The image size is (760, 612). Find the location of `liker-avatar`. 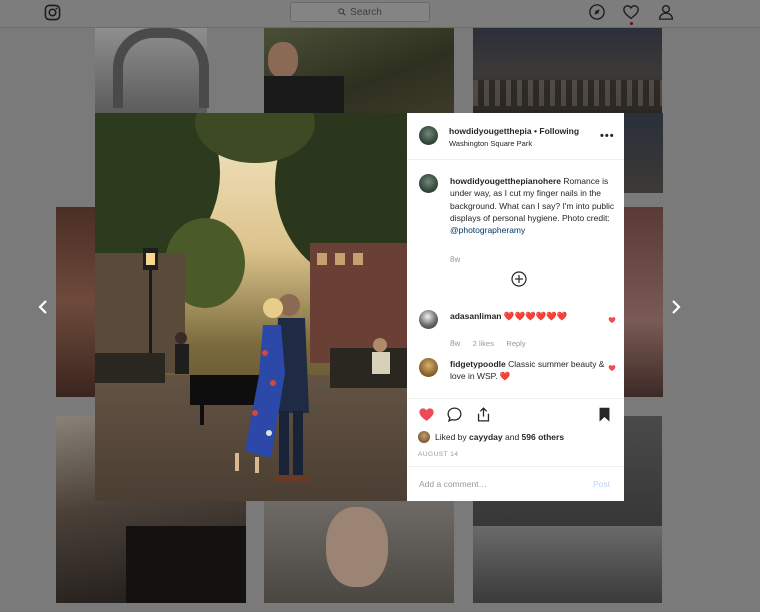

liker-avatar is located at coordinates (424, 437).